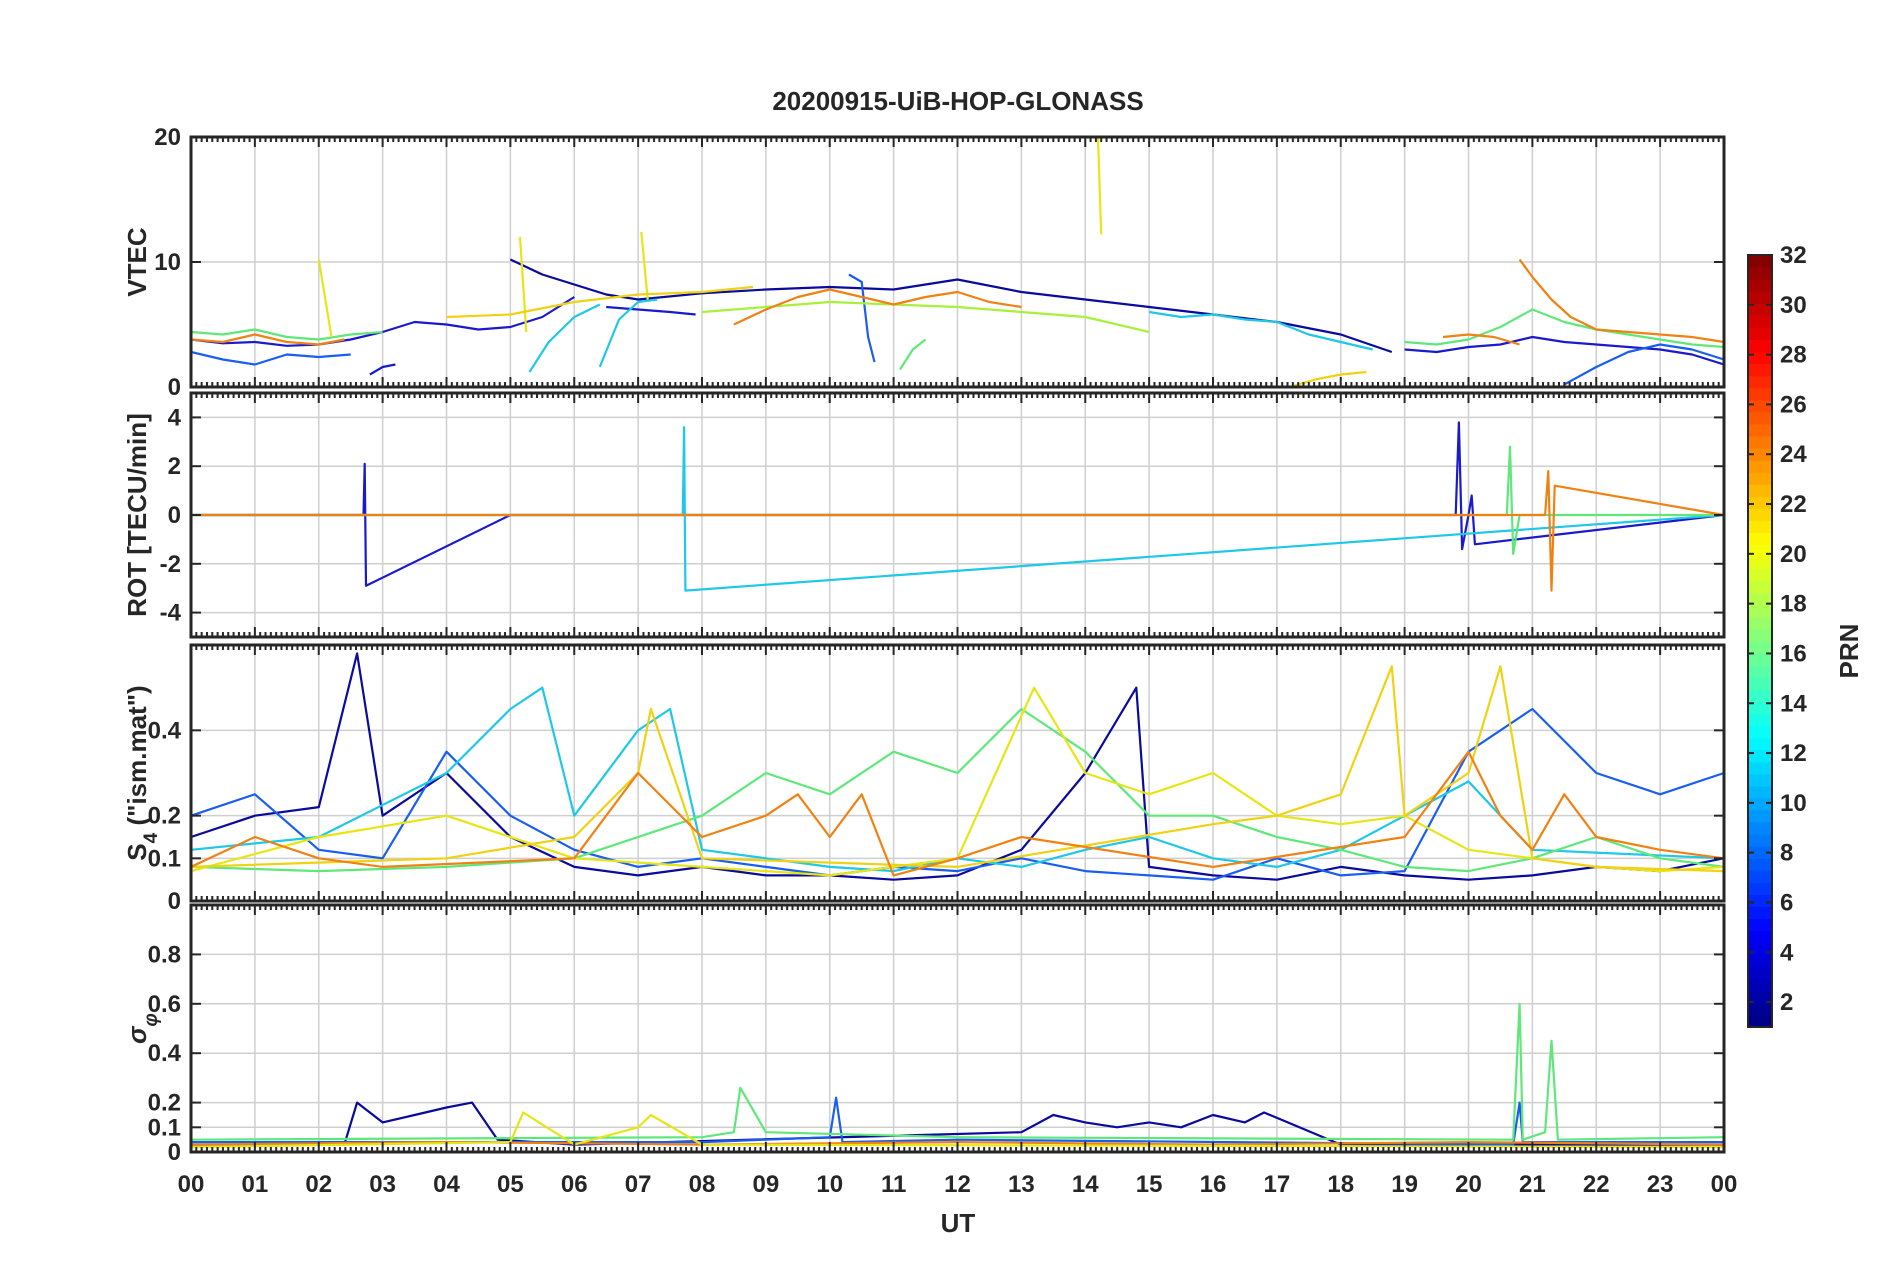 The width and height of the screenshot is (1902, 1272). I want to click on x-tick-label: 14, so click(1085, 1184).